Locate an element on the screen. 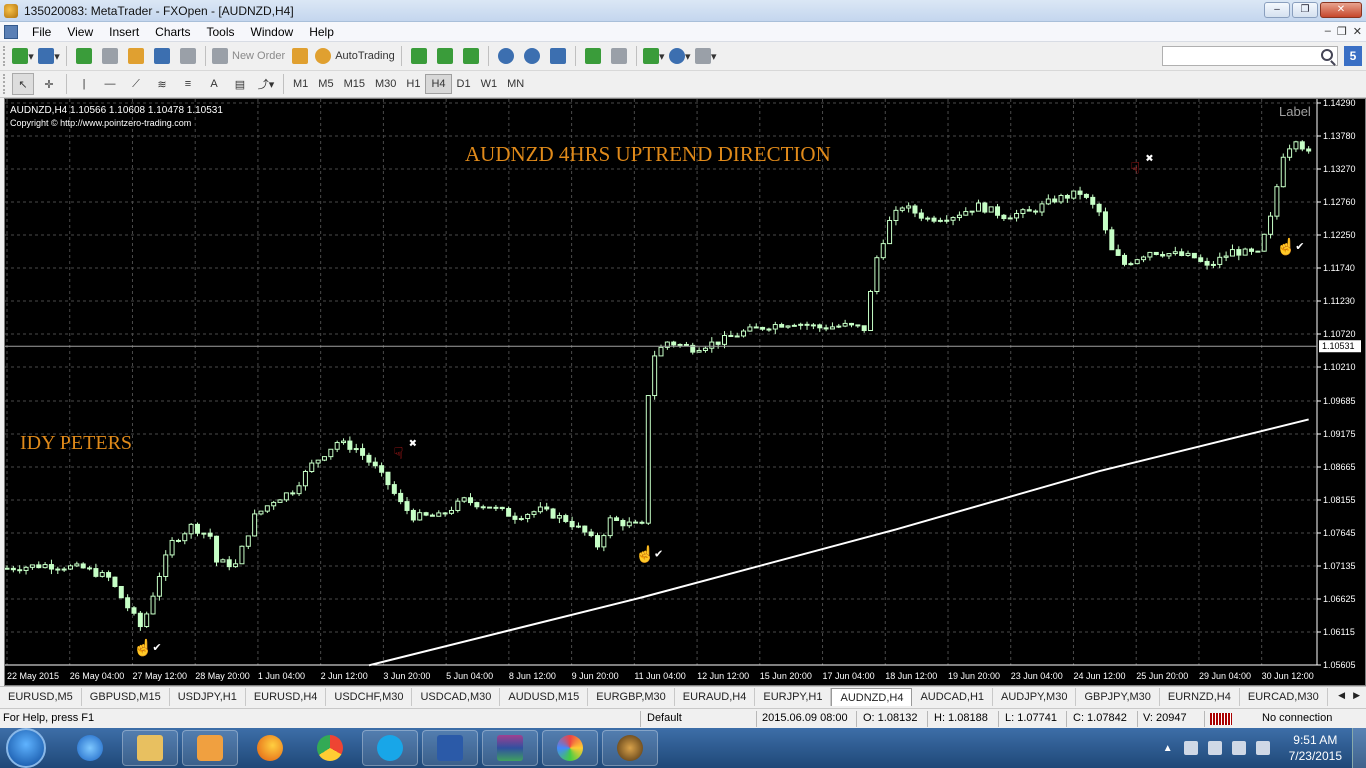  candlesticks-button is located at coordinates (445, 56).